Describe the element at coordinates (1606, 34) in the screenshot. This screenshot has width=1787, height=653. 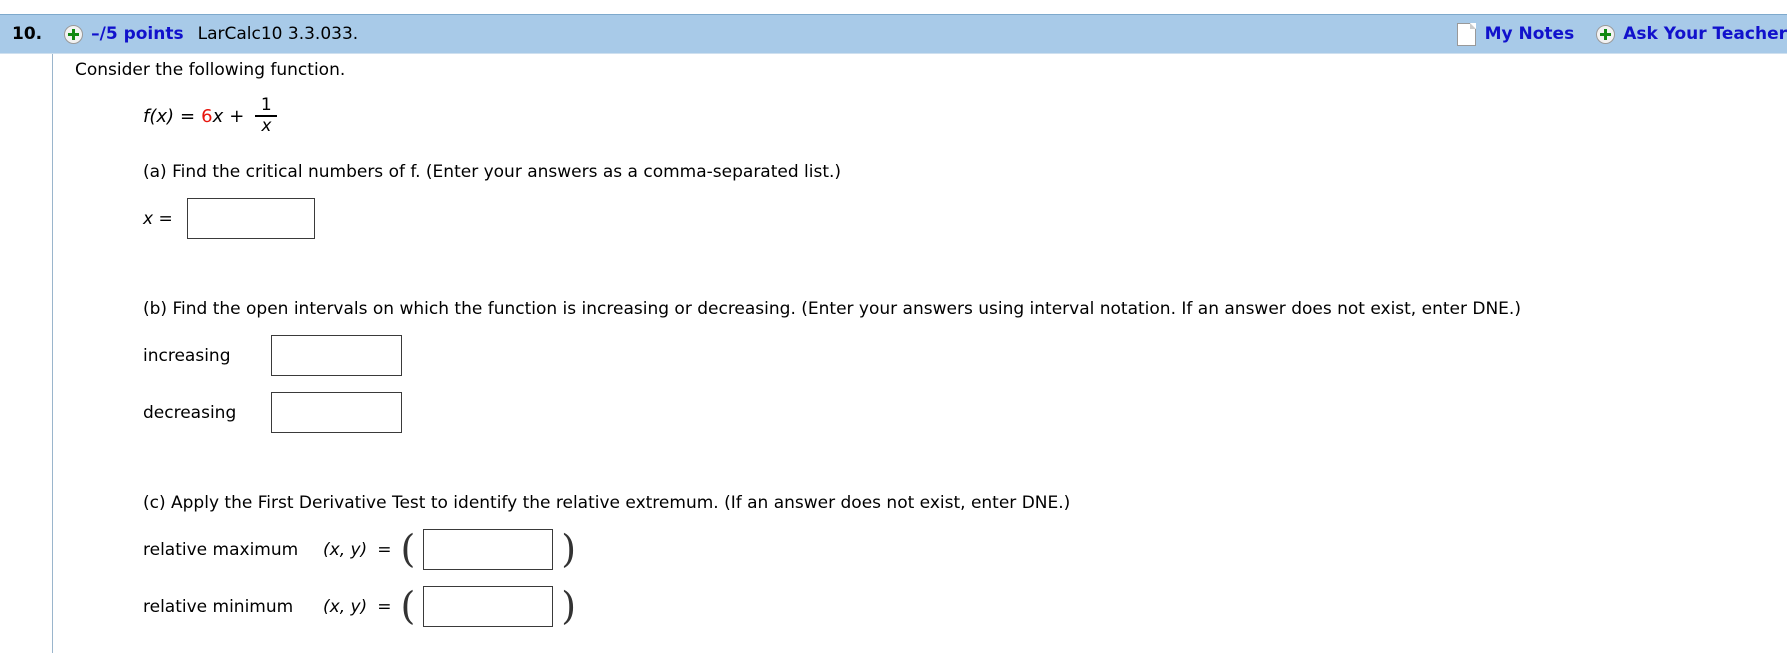
I see `ask-teacher-plus-circle-icon` at that location.